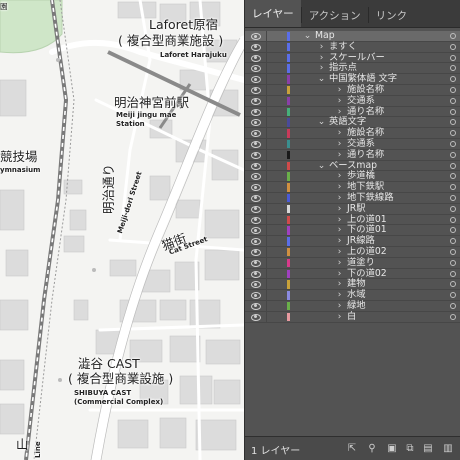 The height and width of the screenshot is (460, 460). I want to click on layer-name: 緑地, so click(356, 306).